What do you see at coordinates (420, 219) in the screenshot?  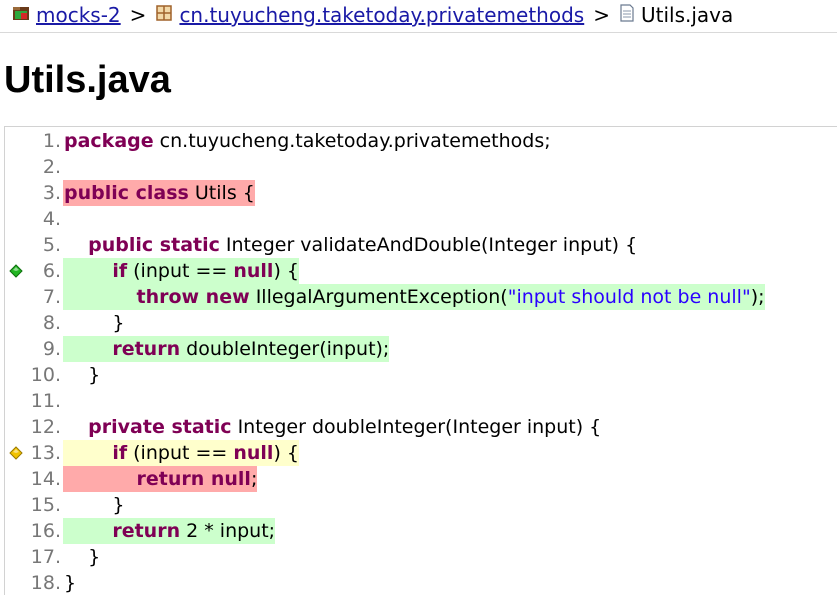 I see `code-line: 4.` at bounding box center [420, 219].